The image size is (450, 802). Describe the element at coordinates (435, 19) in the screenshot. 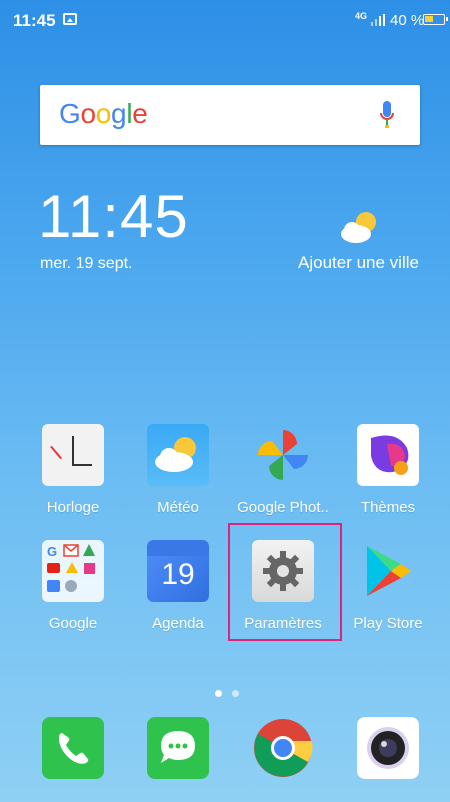

I see `battery-icon` at that location.